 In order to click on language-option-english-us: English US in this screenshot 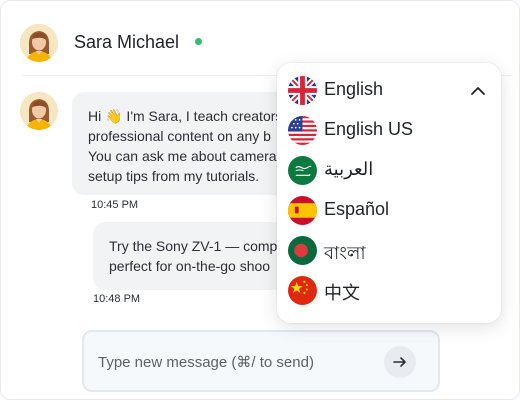, I will do `click(389, 130)`.